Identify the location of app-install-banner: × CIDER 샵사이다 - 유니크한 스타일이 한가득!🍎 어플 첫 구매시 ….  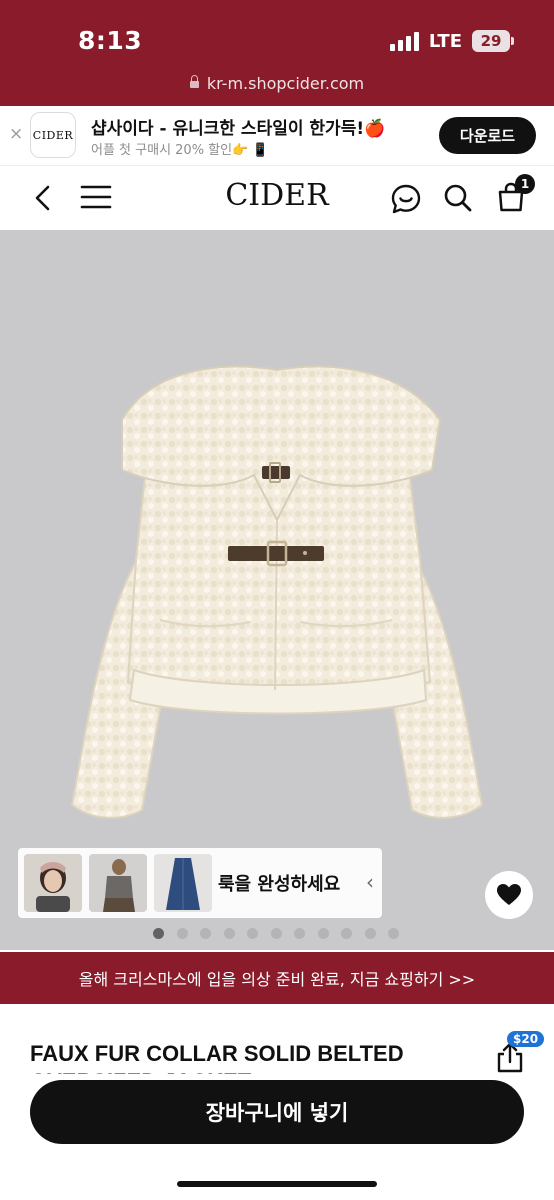
(277, 136).